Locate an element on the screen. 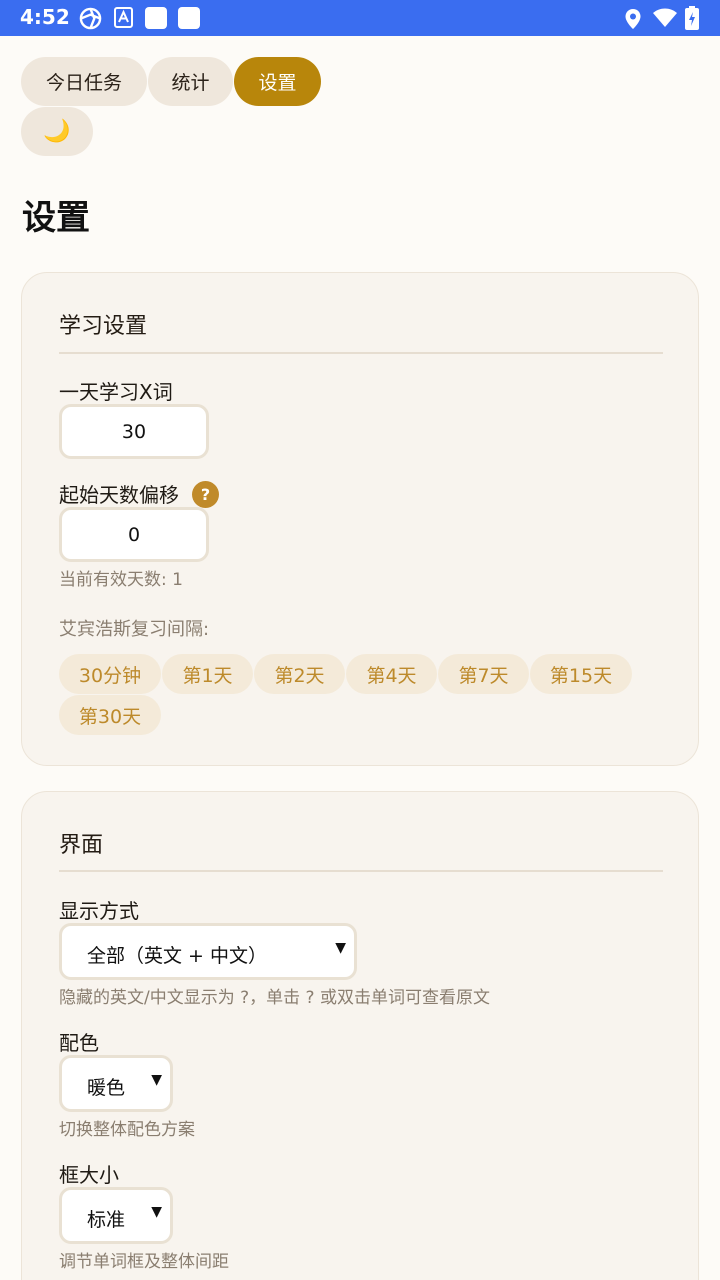  daily-words-label: 一天学习X词 is located at coordinates (116, 392).